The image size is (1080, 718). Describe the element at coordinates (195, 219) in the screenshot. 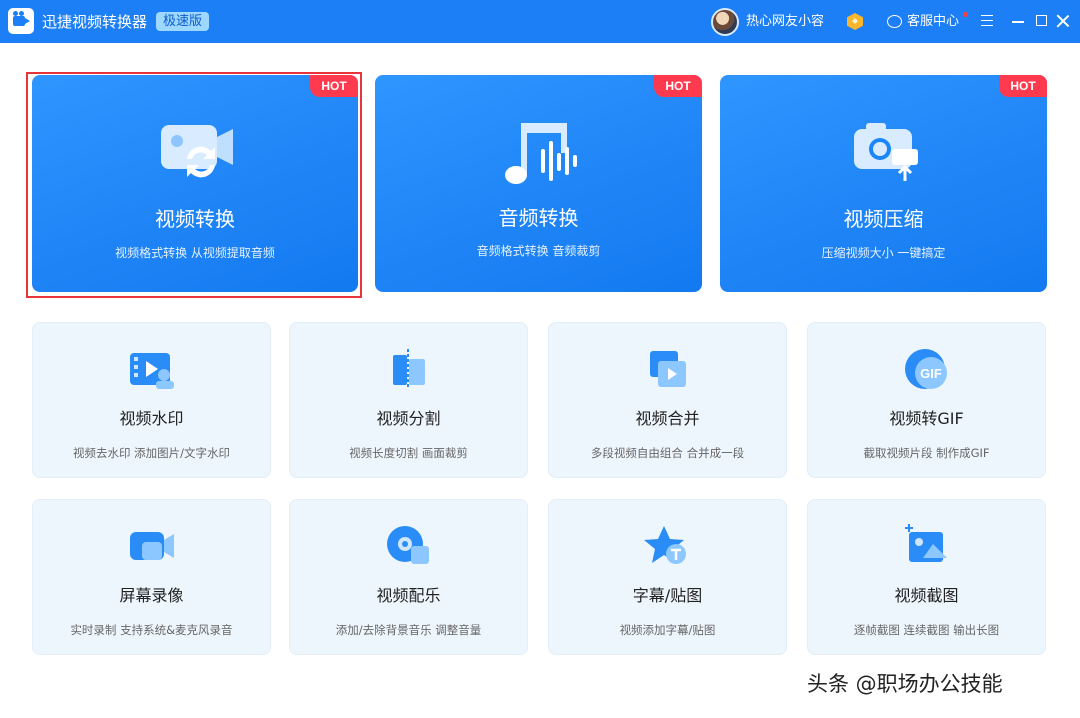

I see `card-title: 视频转换` at that location.